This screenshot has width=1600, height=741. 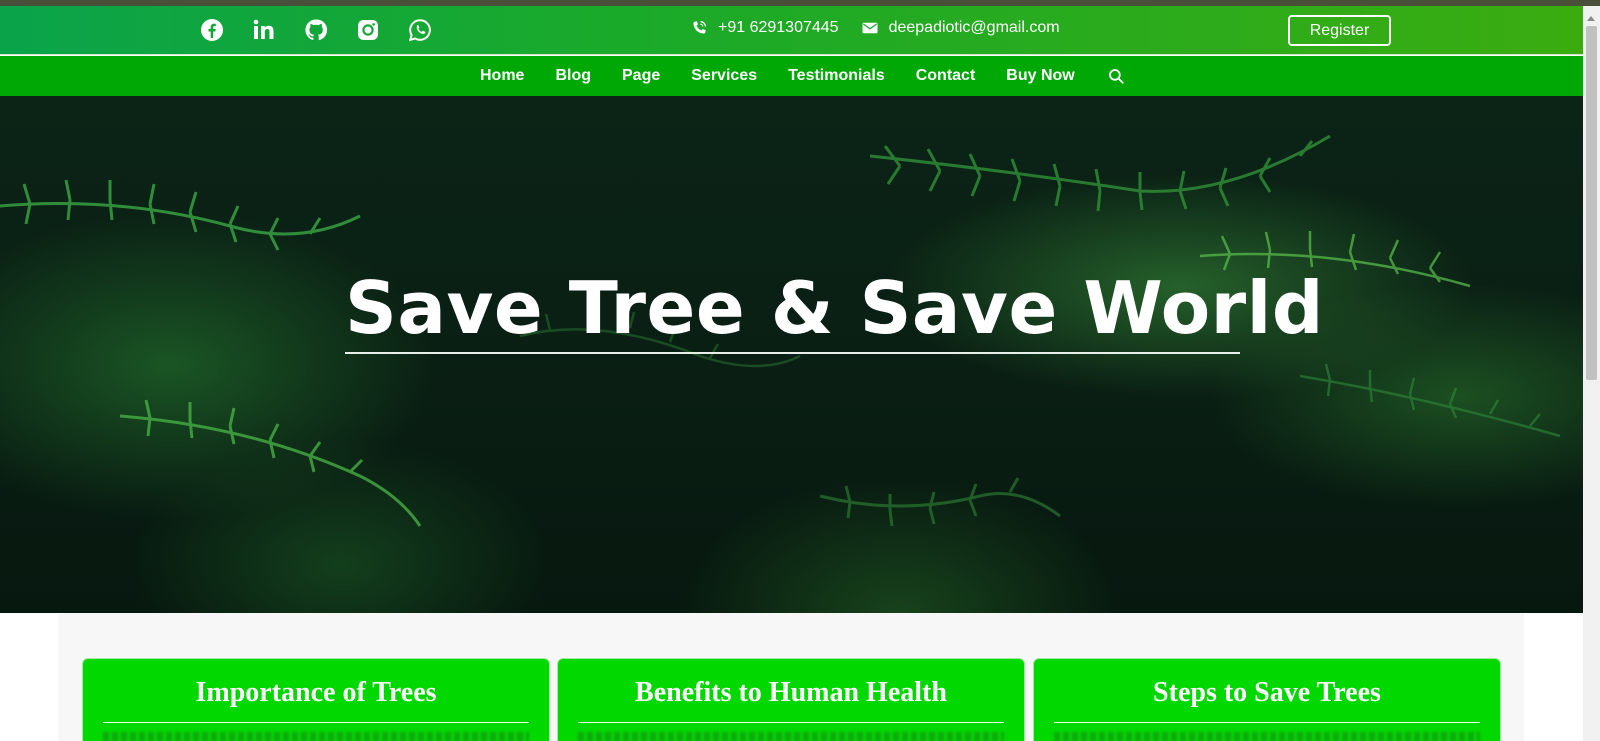 What do you see at coordinates (502, 76) in the screenshot?
I see `nav-home: Home` at bounding box center [502, 76].